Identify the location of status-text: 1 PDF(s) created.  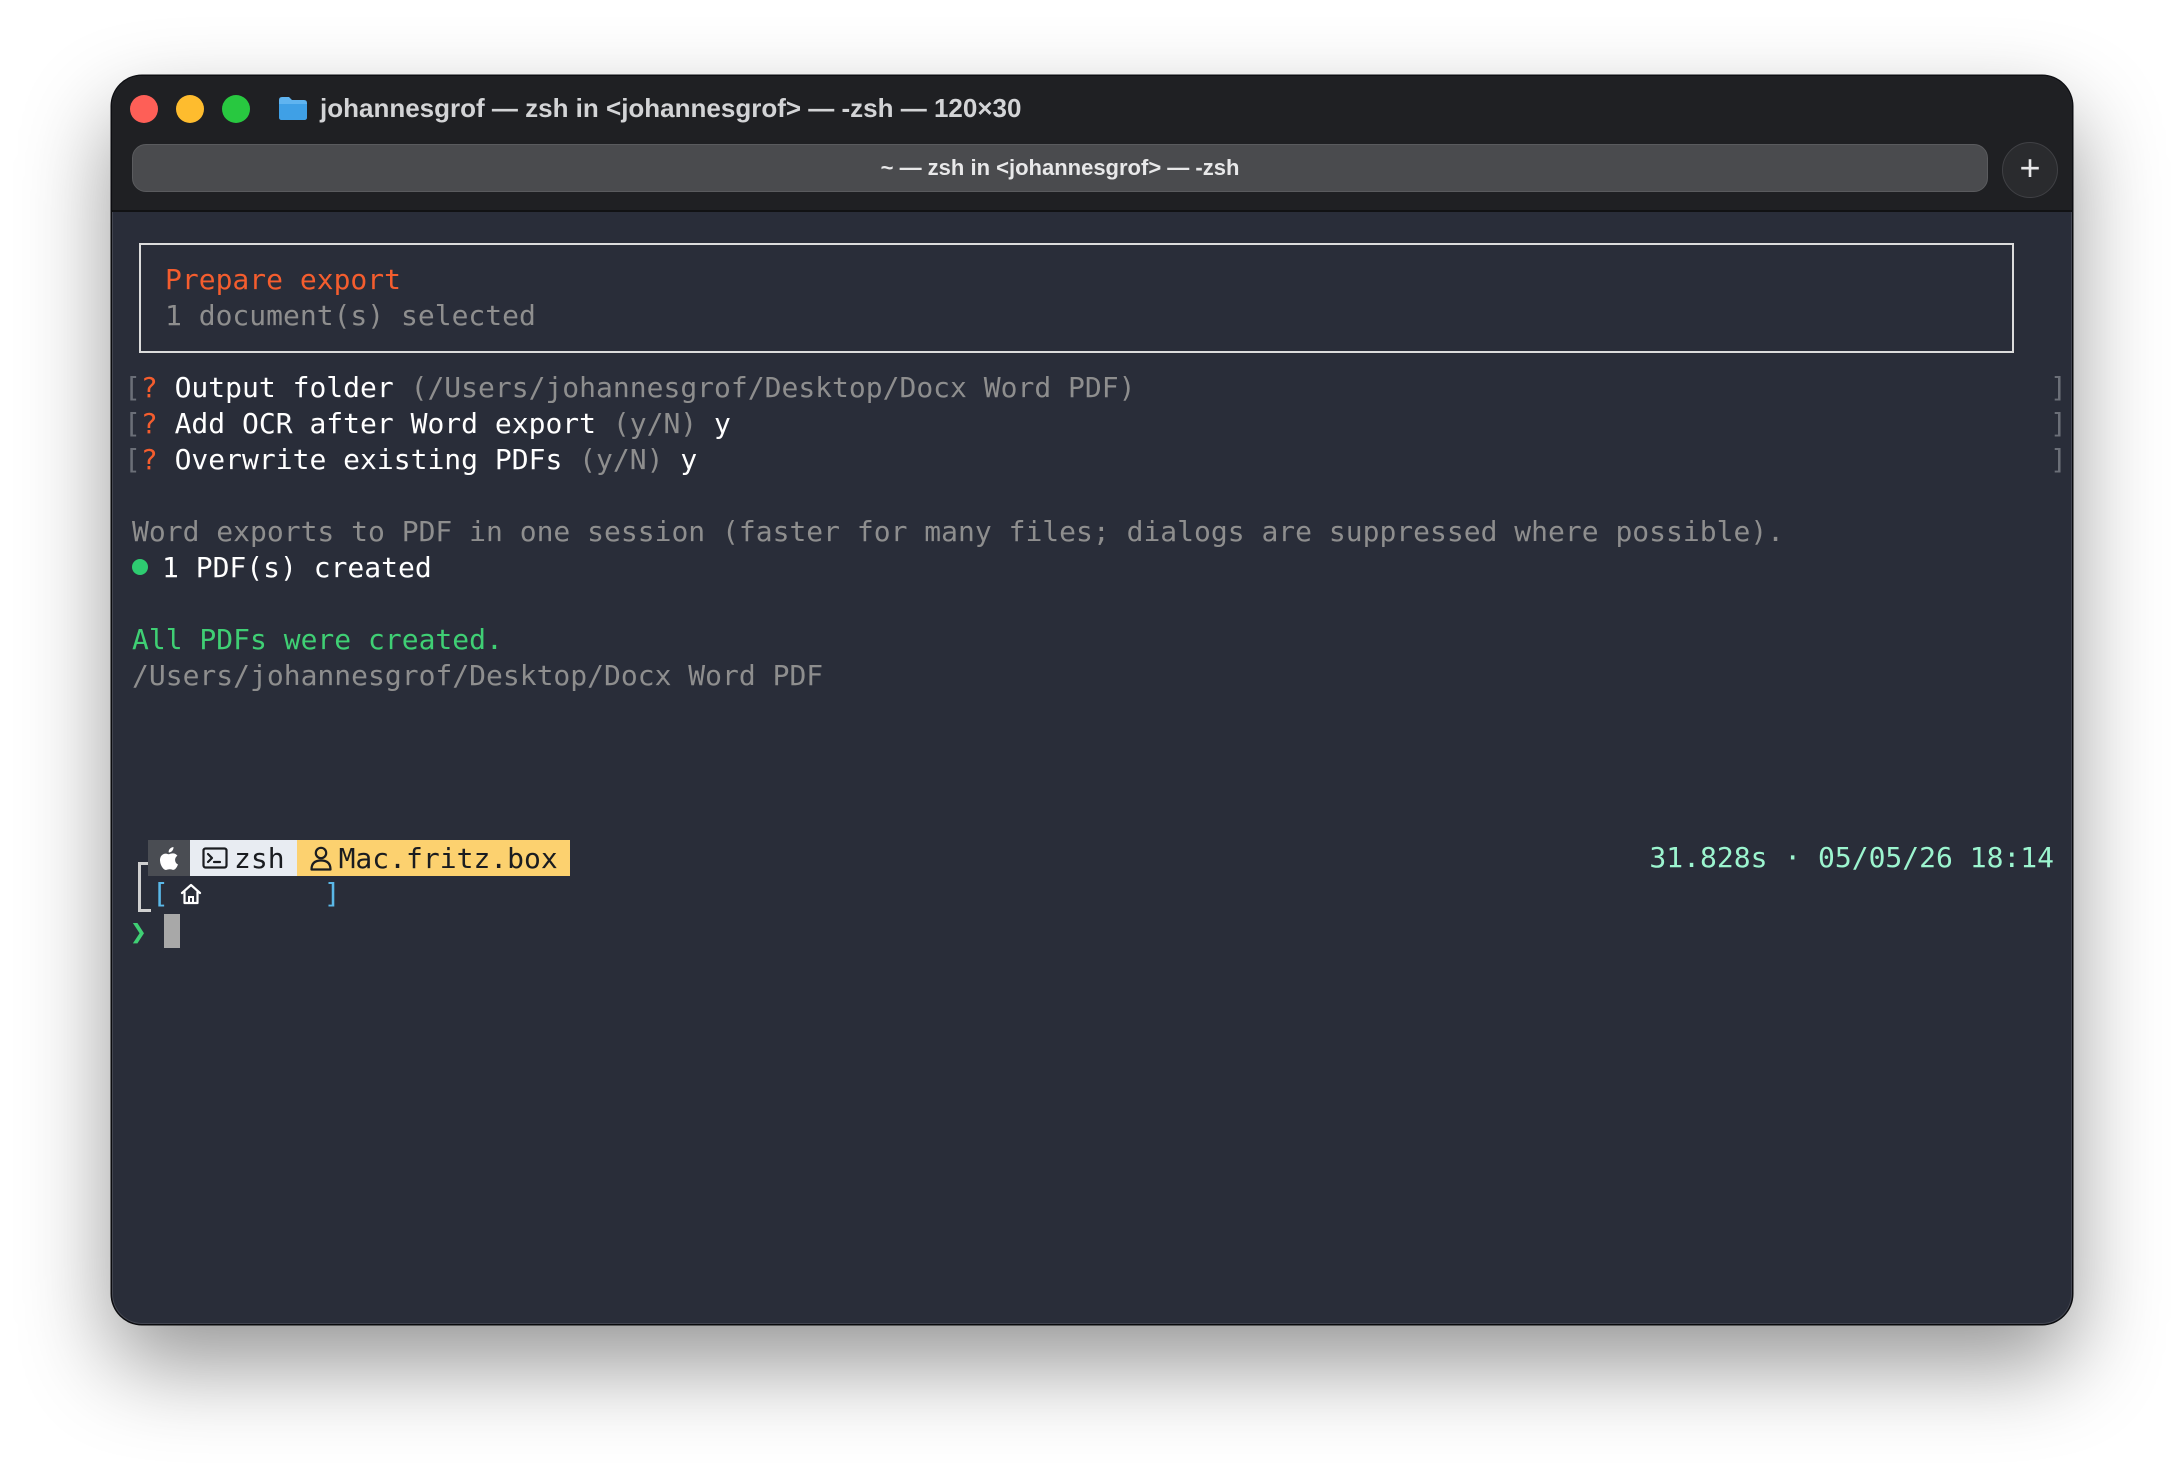
(297, 567).